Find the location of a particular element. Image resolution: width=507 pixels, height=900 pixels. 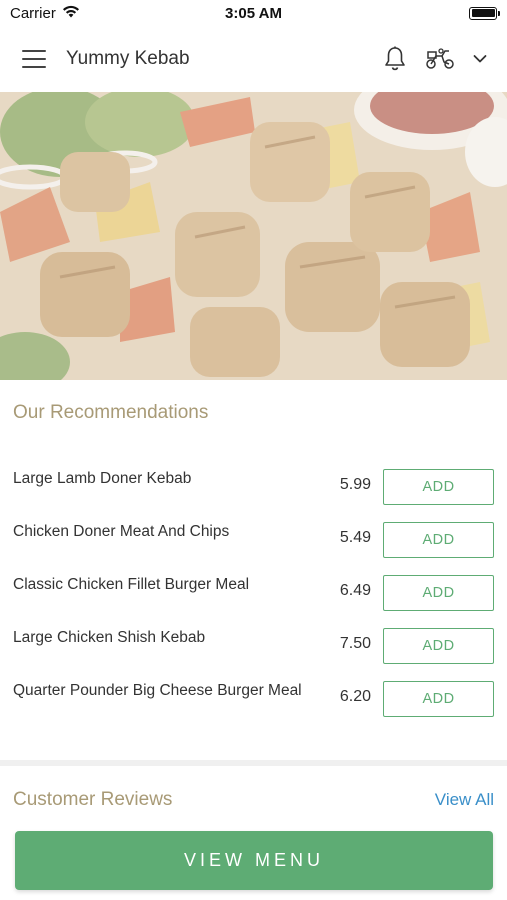

app-header: Yummy Kebab is located at coordinates (253, 59).